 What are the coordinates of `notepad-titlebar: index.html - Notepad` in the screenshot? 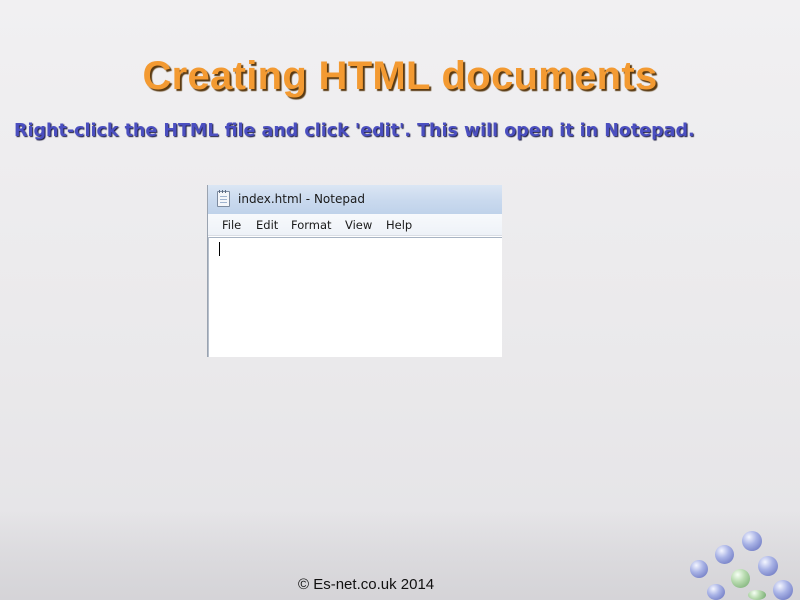 It's located at (355, 199).